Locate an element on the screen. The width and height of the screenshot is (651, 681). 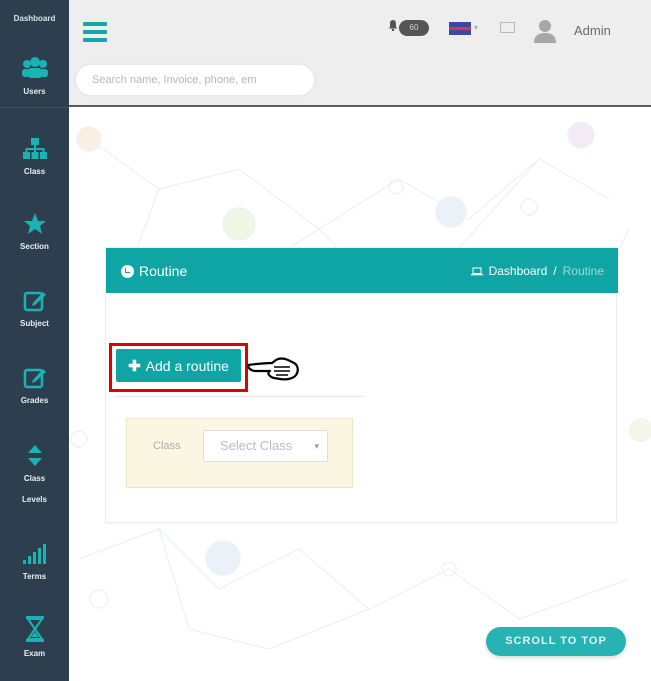
add-routine-label: Add a routine is located at coordinates (187, 365).